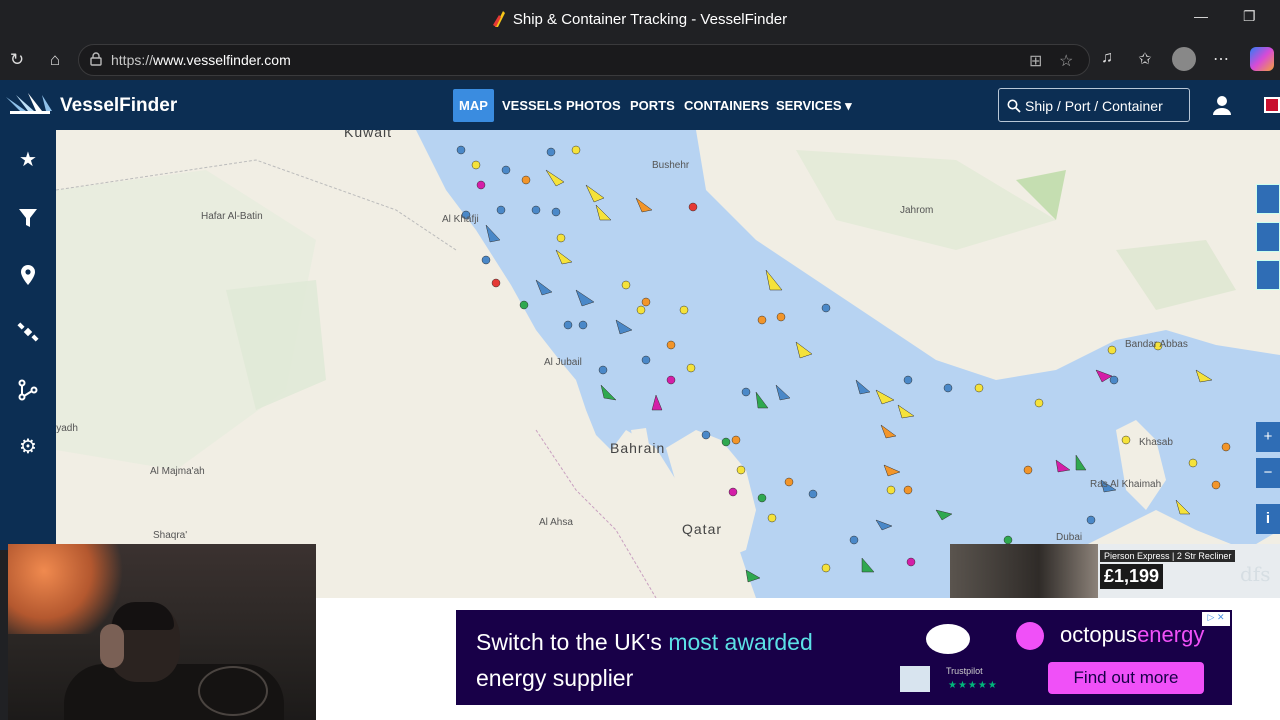 This screenshot has height=720, width=1280. I want to click on webcam-overlay, so click(162, 632).